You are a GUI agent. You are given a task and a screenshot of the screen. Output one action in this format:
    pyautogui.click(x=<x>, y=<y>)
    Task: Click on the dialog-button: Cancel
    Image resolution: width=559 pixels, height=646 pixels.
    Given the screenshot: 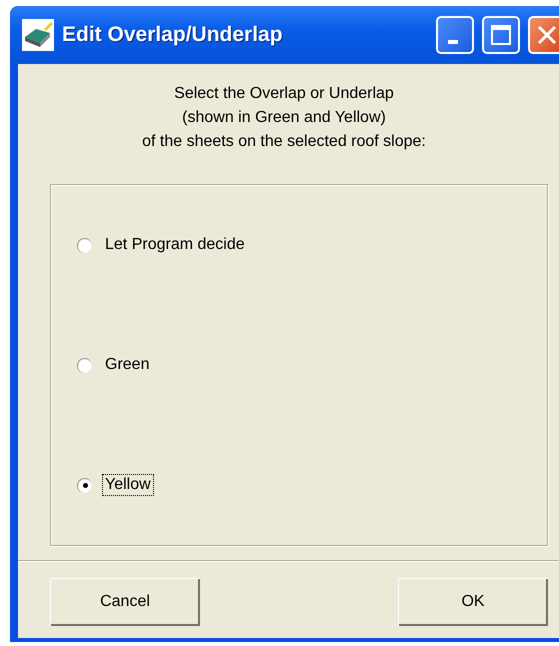 What is the action you would take?
    pyautogui.click(x=125, y=602)
    